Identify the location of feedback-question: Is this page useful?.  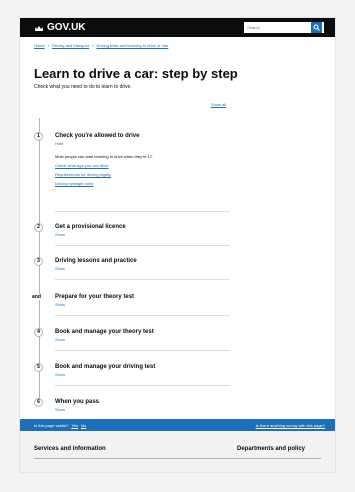
(51, 425).